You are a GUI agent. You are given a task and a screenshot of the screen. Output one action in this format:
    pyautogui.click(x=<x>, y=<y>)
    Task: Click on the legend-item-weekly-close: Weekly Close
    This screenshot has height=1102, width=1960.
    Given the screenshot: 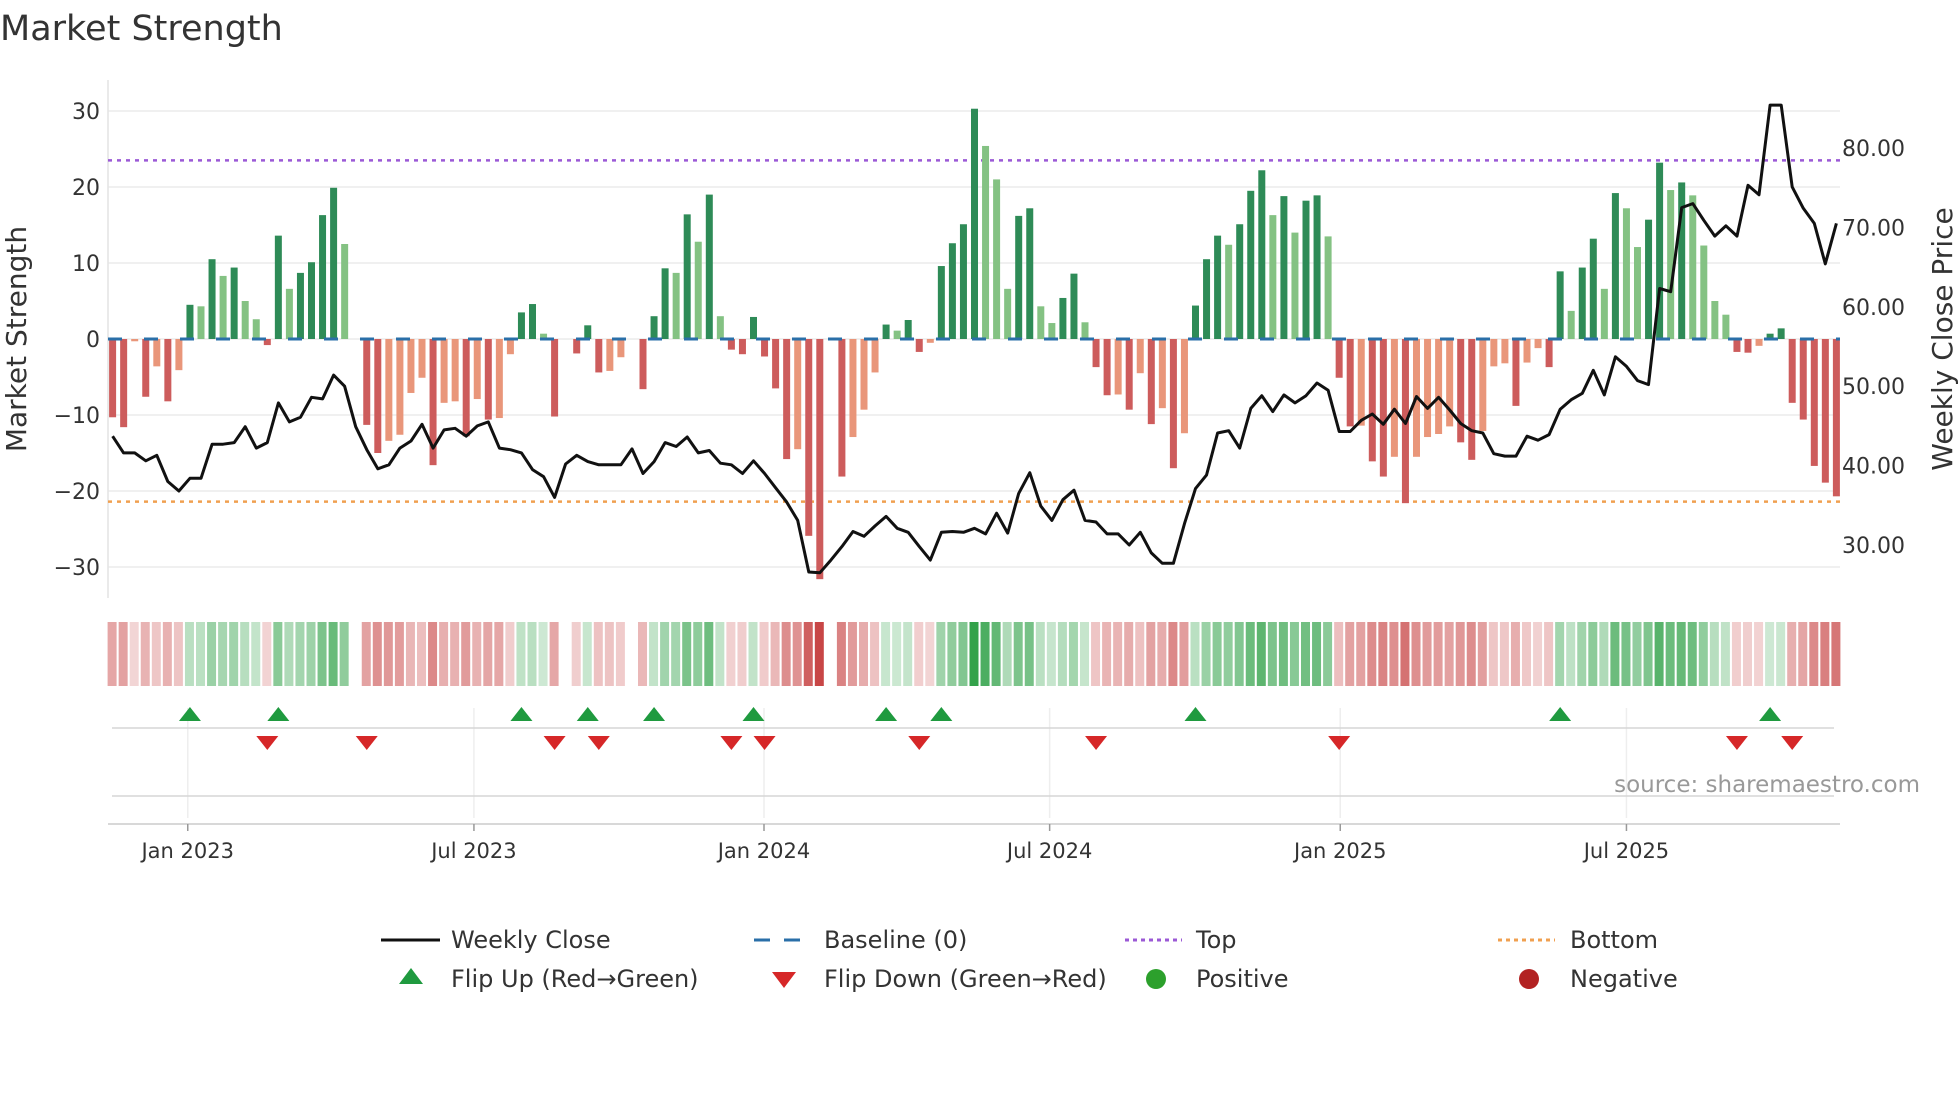 What is the action you would take?
    pyautogui.click(x=496, y=940)
    